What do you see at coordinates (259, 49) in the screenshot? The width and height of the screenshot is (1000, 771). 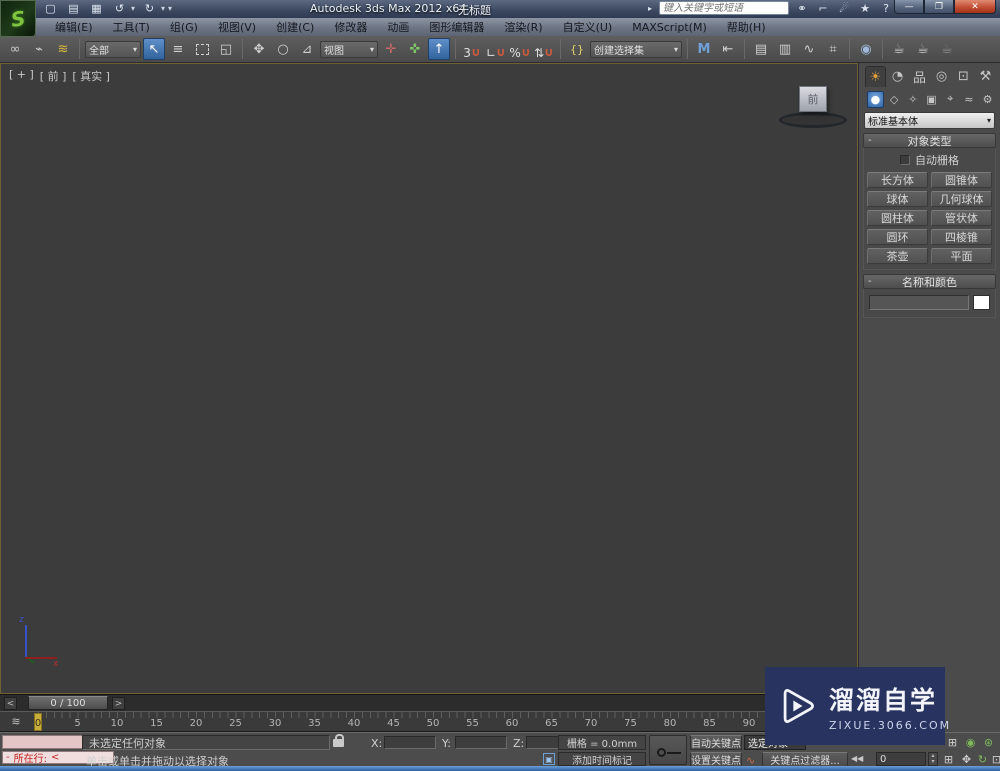 I see `select-and-move-icon: ✥` at bounding box center [259, 49].